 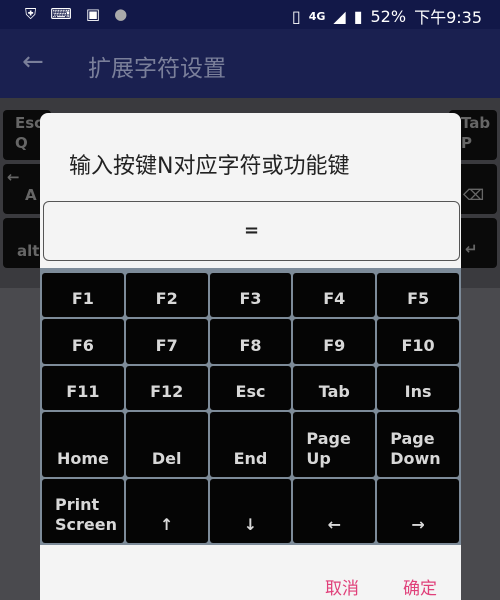 I want to click on cancel-button: 取消, so click(x=342, y=586).